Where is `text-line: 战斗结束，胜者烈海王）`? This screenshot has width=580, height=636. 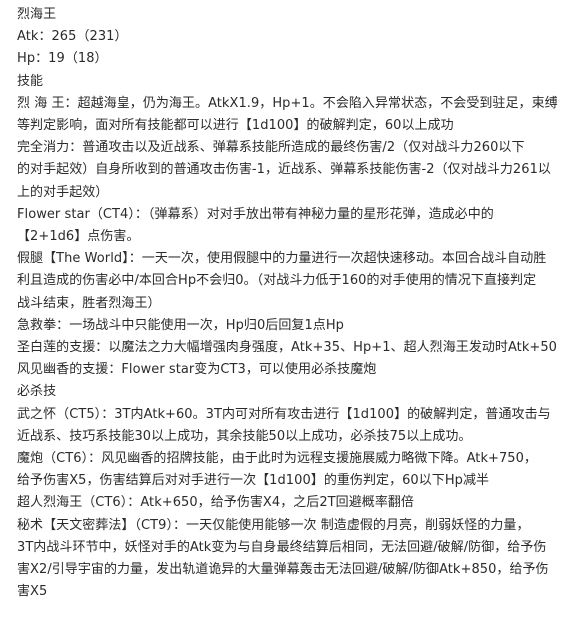 text-line: 战斗结束，胜者烈海王） is located at coordinates (89, 303).